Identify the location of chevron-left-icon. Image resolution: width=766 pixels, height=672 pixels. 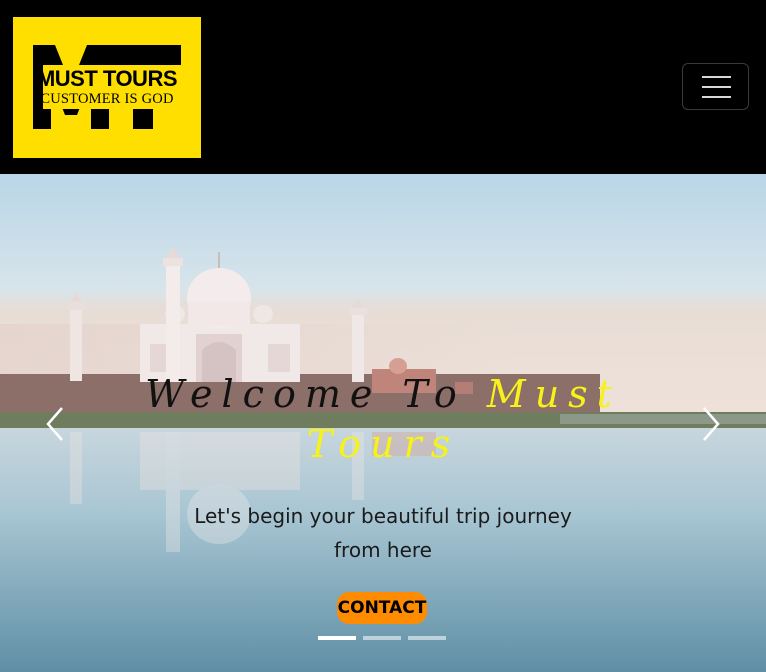
(54, 424).